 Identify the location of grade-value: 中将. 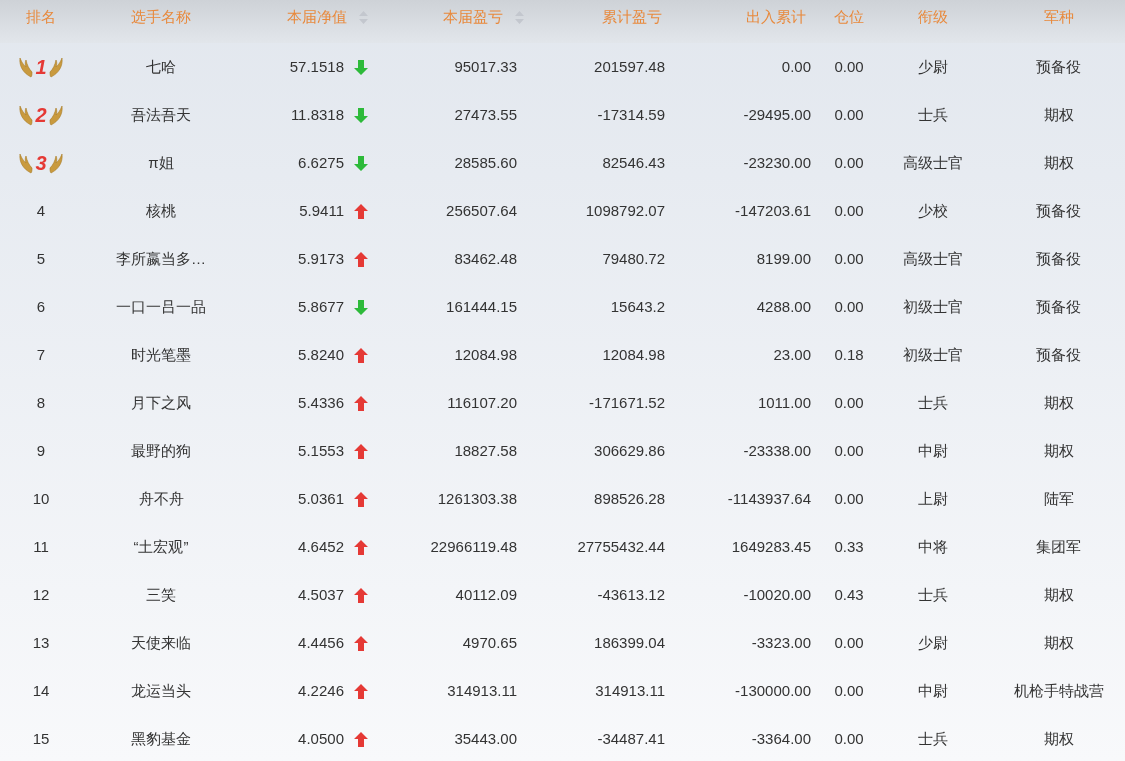
(933, 546).